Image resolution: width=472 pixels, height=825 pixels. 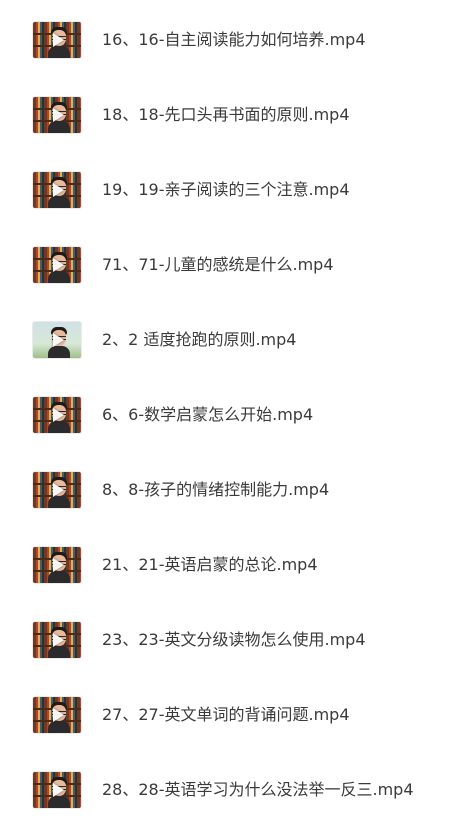 I want to click on file-name: 71、71-儿童的感统是什么.mp4, so click(x=218, y=265).